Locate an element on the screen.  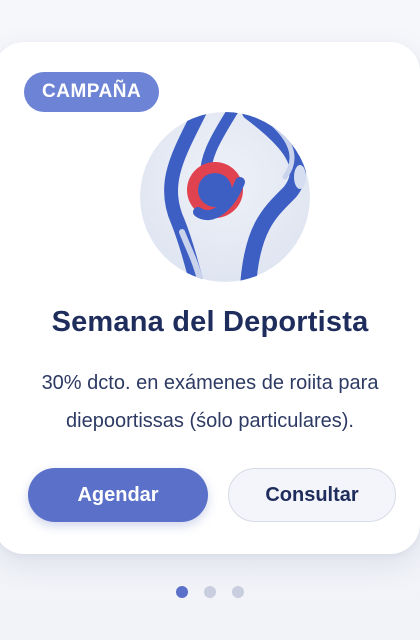
promo-title: Semana del Deportista is located at coordinates (210, 322).